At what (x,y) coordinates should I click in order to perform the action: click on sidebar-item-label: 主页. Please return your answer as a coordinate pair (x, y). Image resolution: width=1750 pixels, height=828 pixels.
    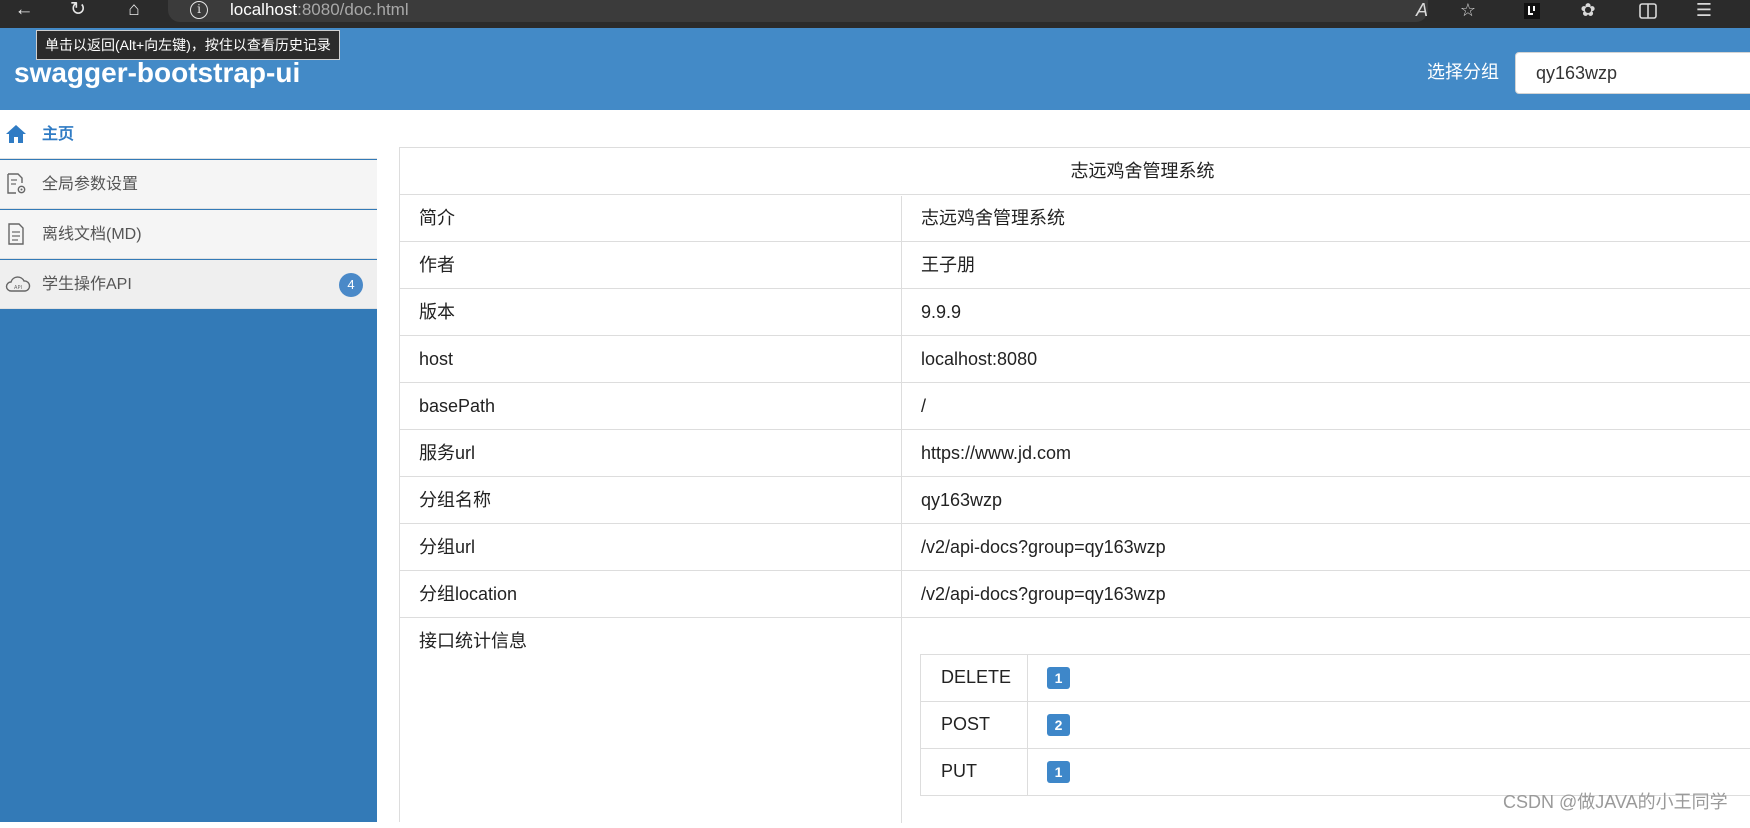
    Looking at the image, I should click on (58, 134).